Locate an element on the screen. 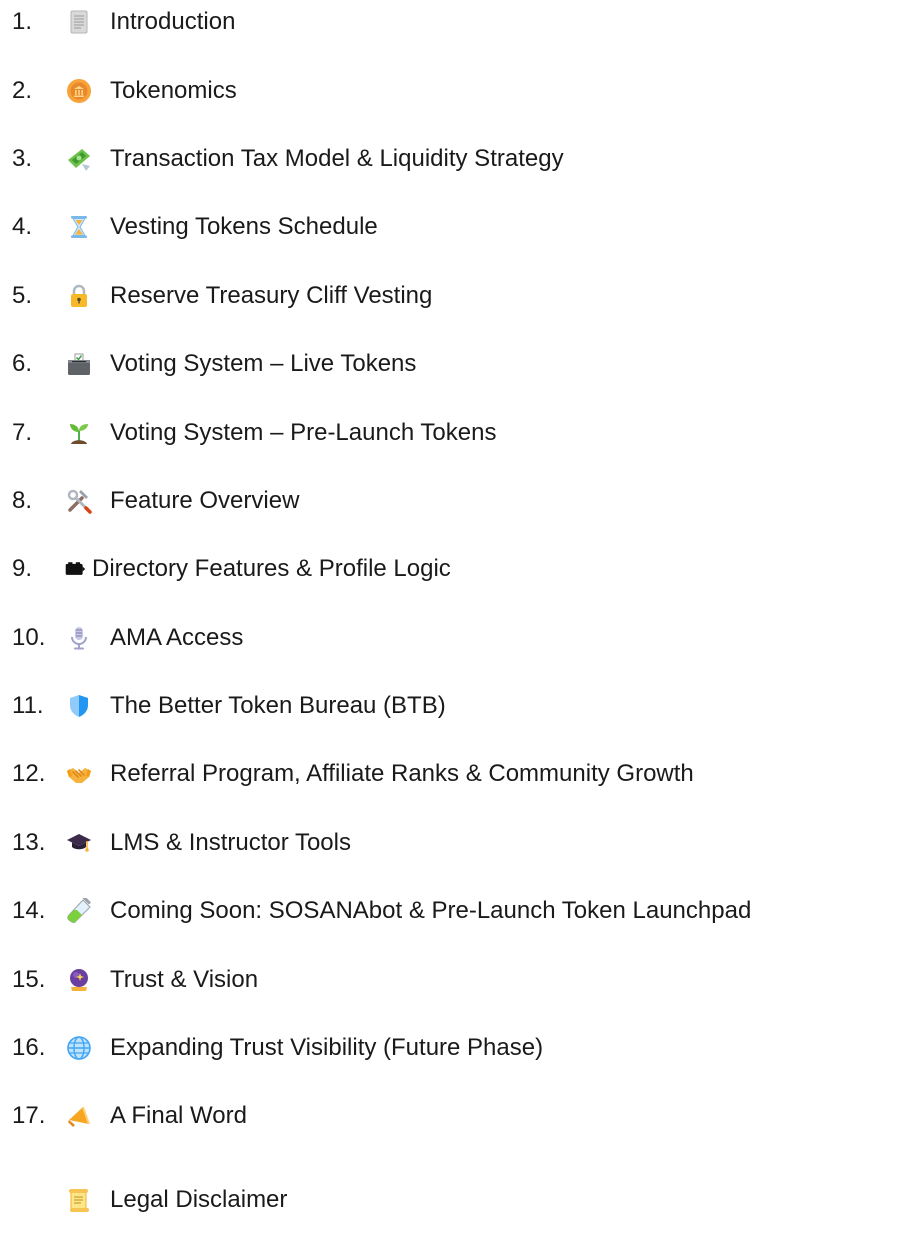  toc-item-feature-overview: 8. Feature Overview is located at coordinates (464, 501).